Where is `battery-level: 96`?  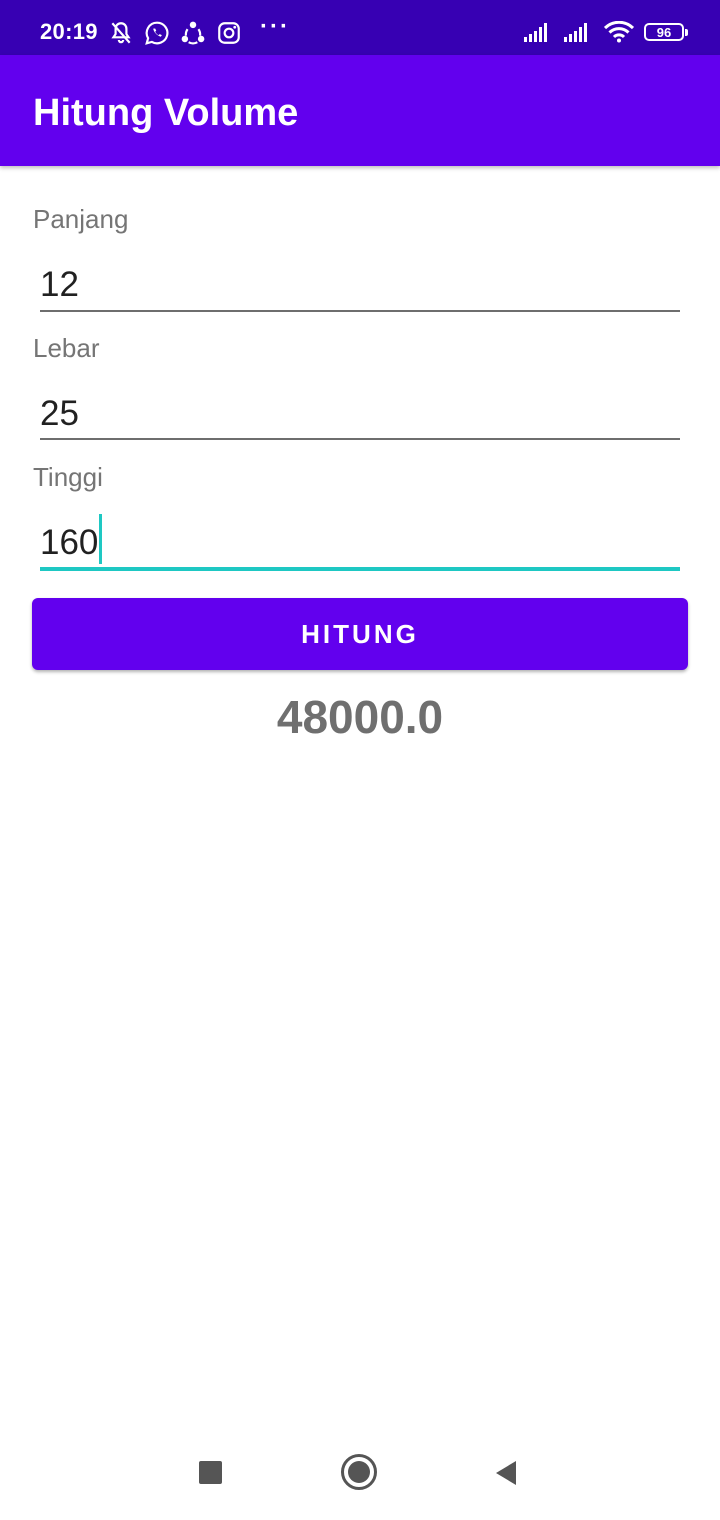 battery-level: 96 is located at coordinates (664, 32).